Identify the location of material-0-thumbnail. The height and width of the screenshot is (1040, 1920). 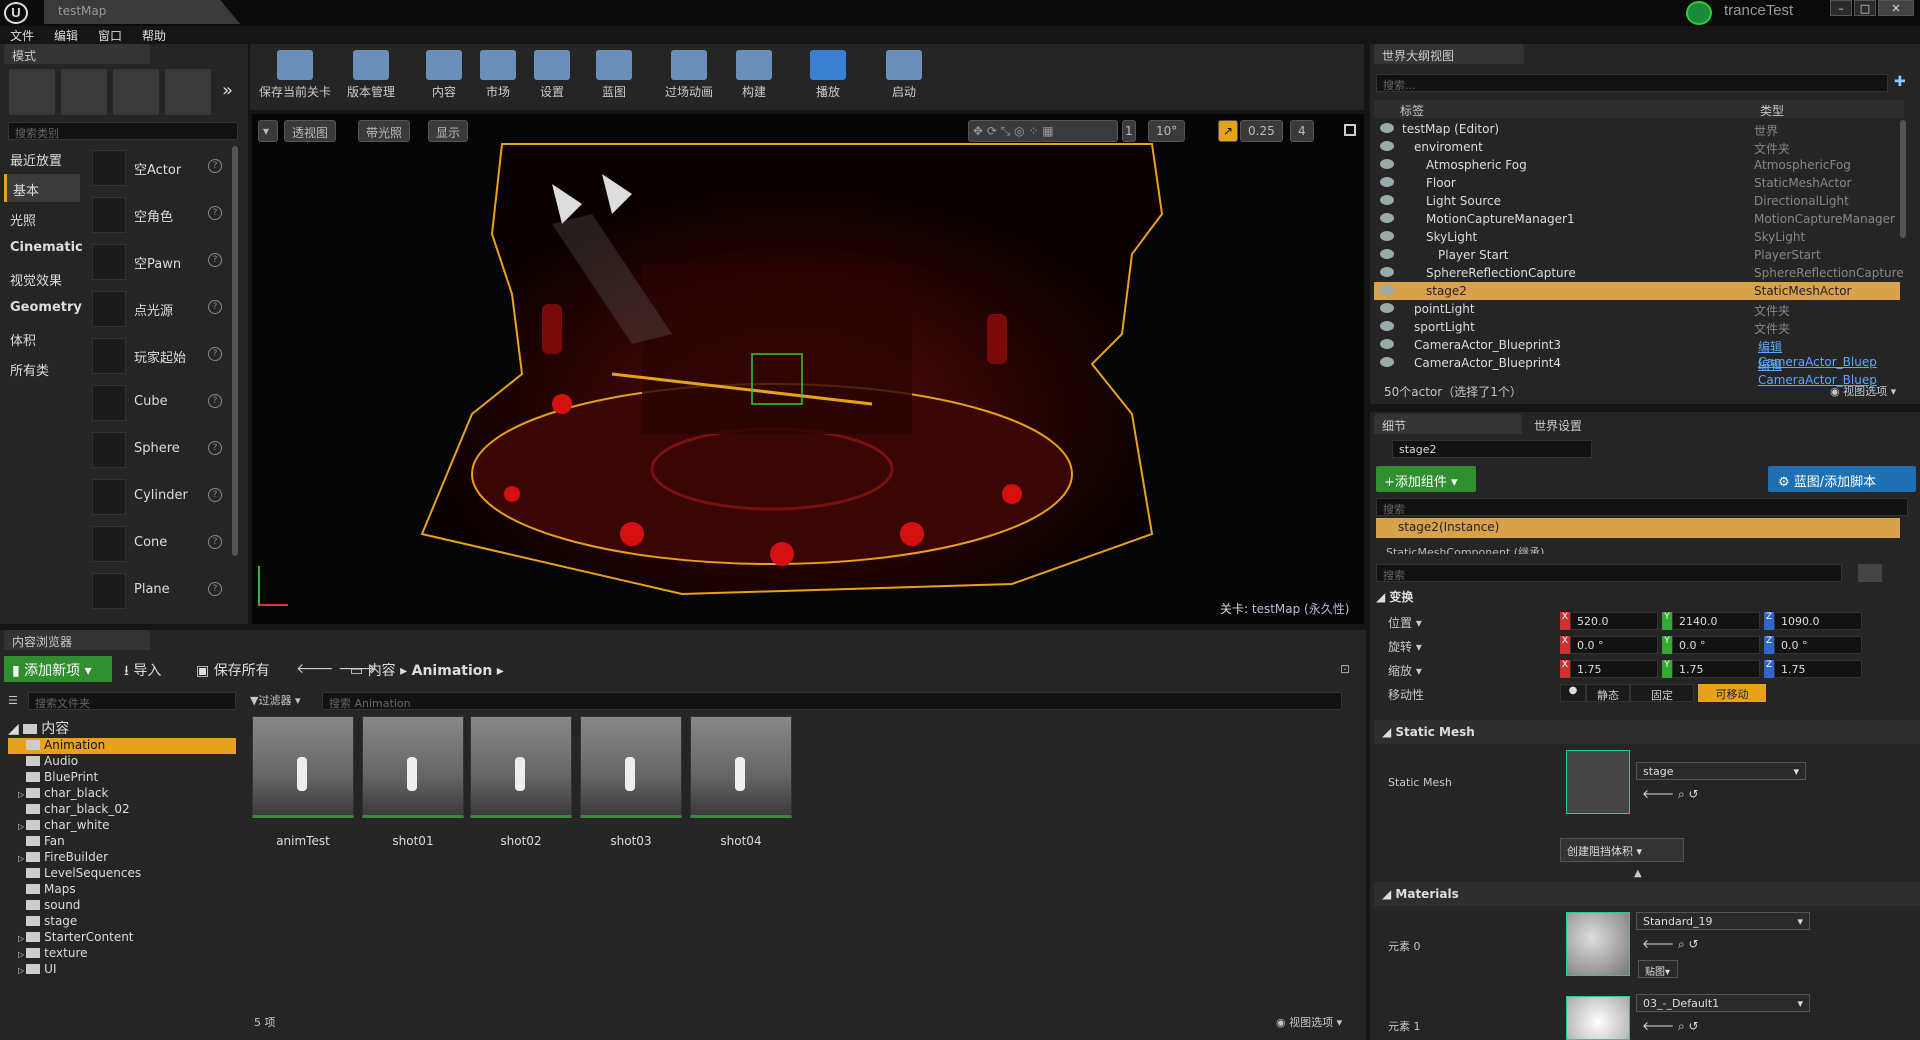
(1598, 944).